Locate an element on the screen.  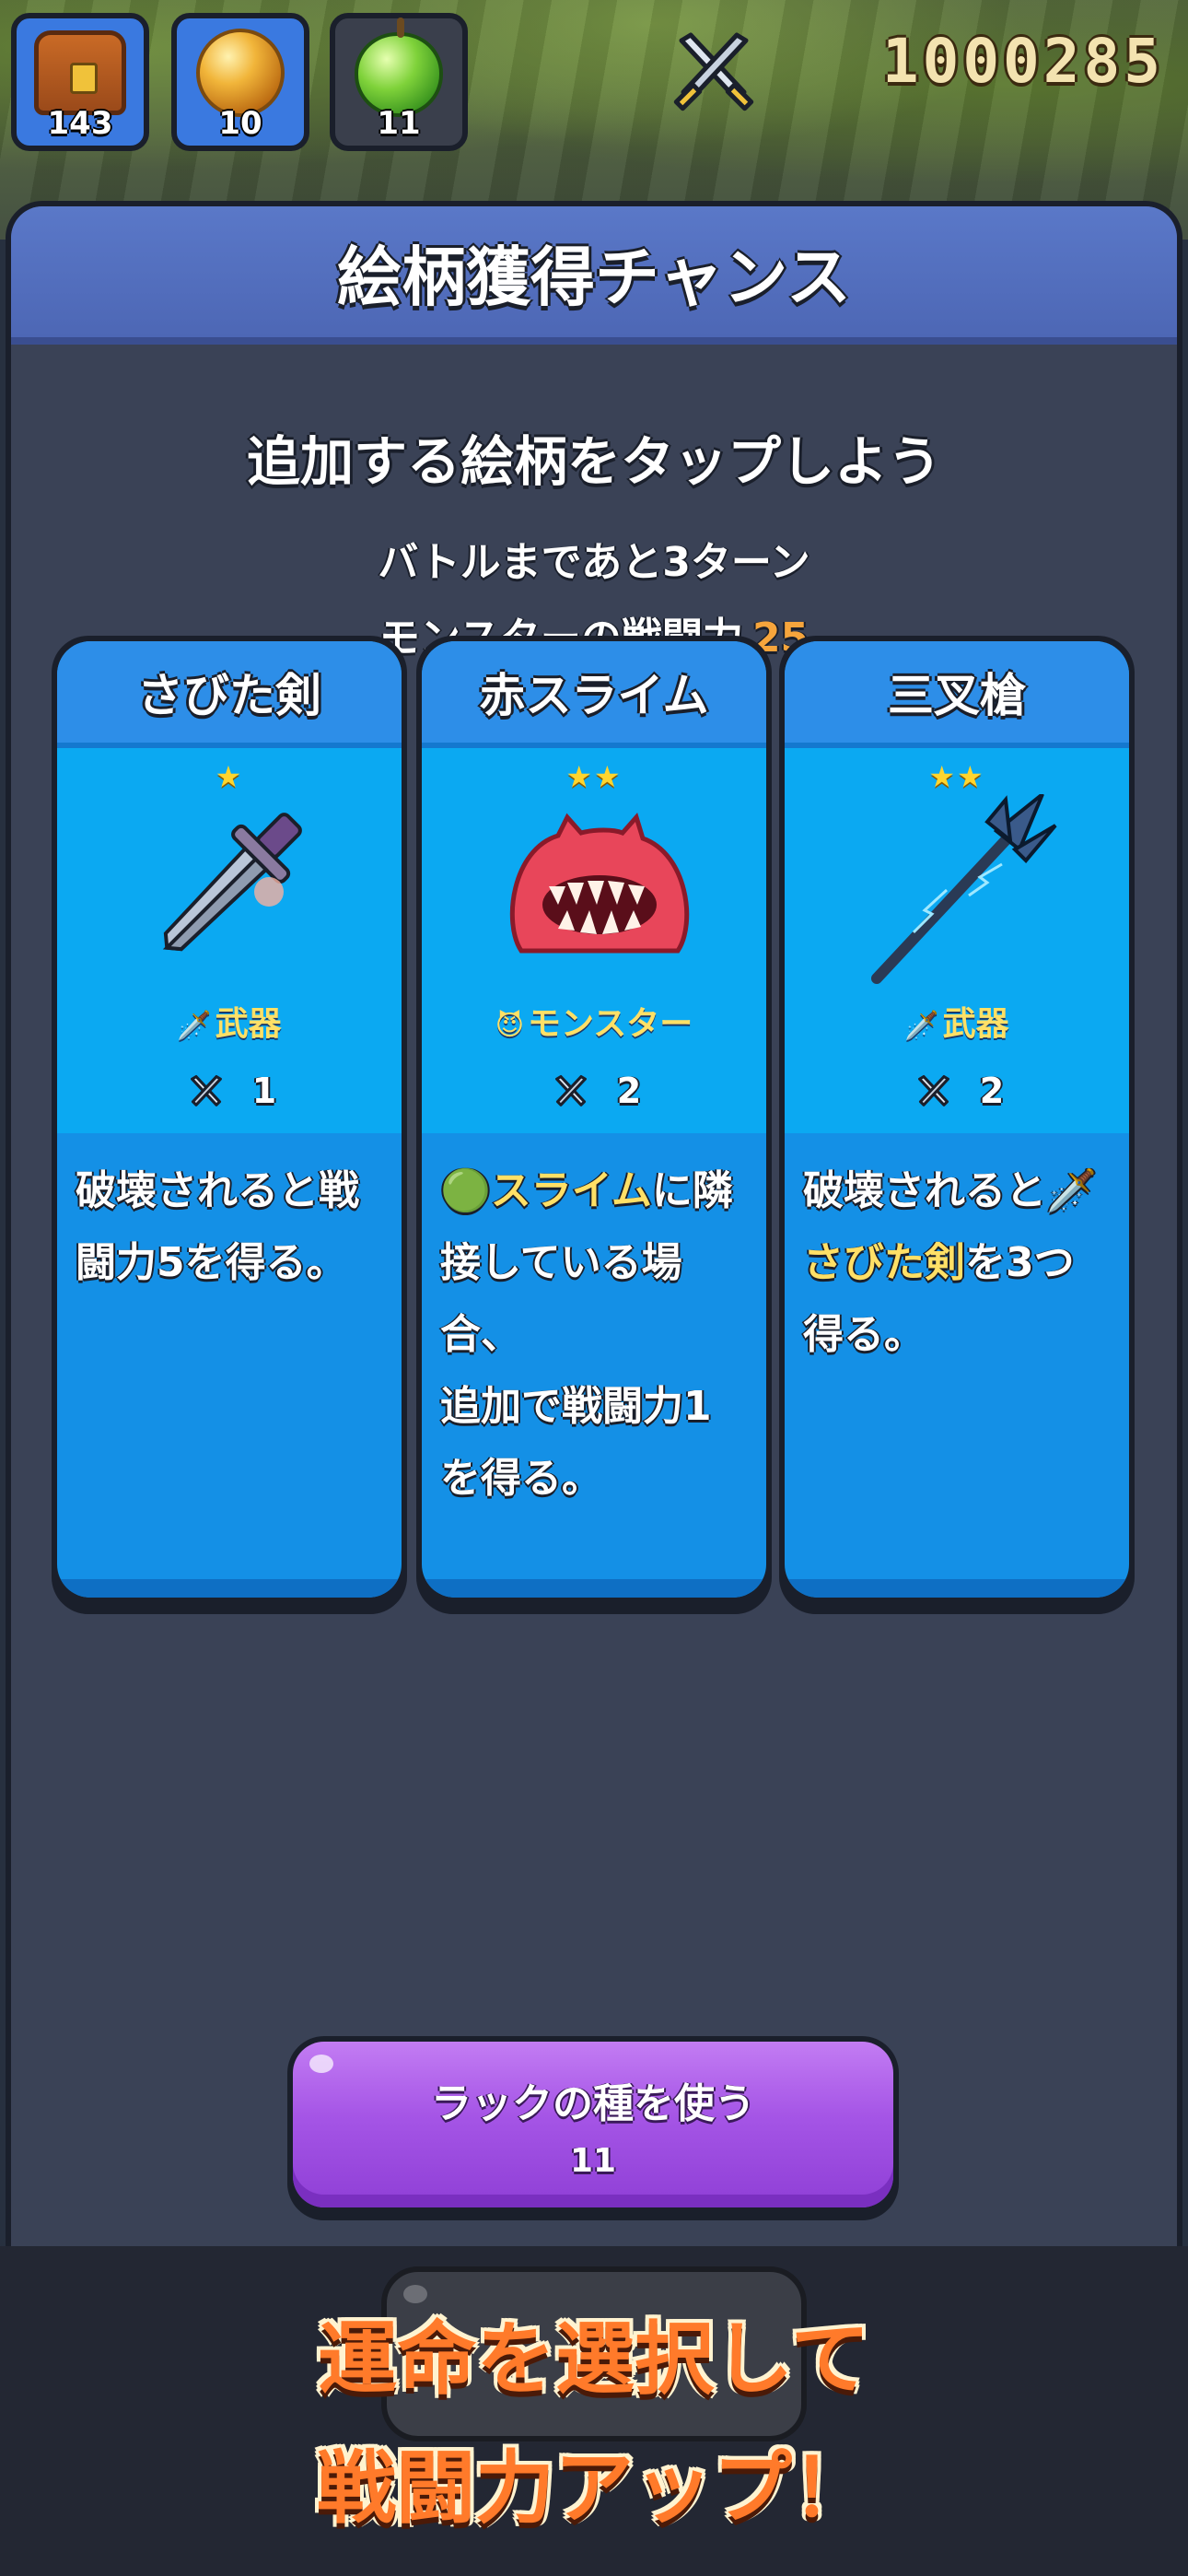
card-body: 三叉槍 ★★ 🗡️ 武器 2 破壊されると🗡️ さびた剣を3つ 得る。 is located at coordinates (957, 1119).